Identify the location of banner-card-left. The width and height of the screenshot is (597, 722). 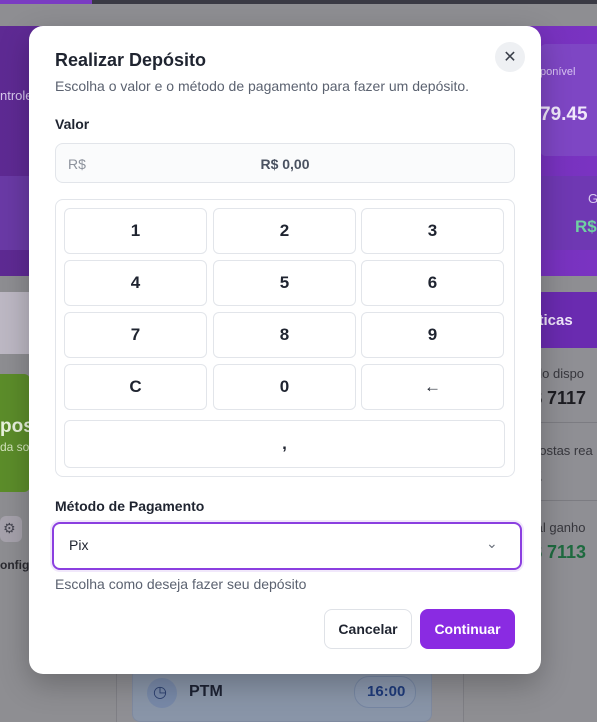
(15, 213).